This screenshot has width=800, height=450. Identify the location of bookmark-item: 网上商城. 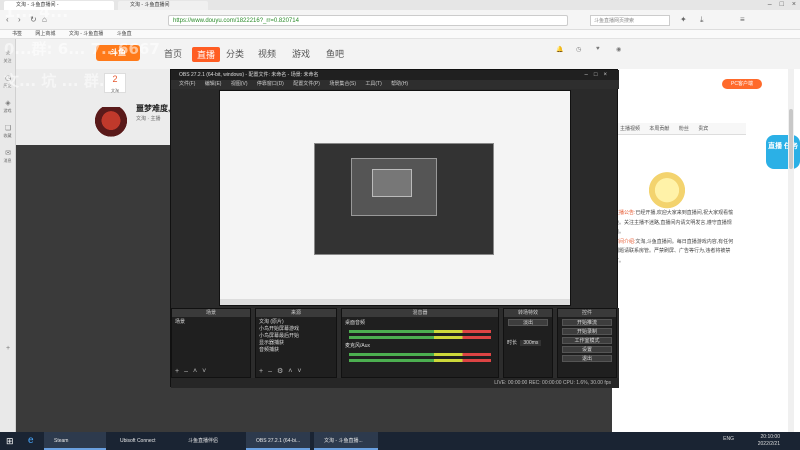
(45, 34).